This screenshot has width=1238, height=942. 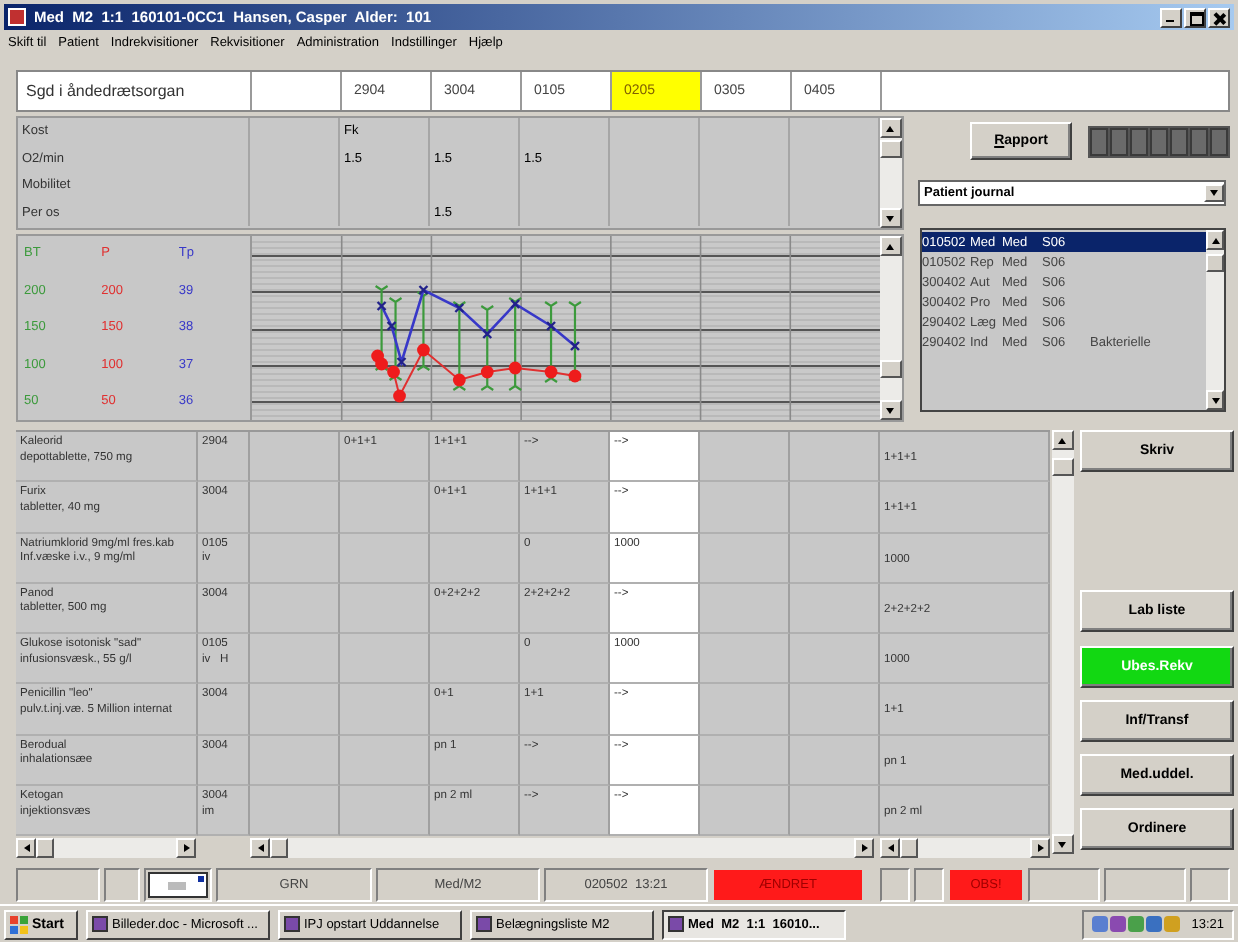 I want to click on tray-icons, so click(x=1135, y=924).